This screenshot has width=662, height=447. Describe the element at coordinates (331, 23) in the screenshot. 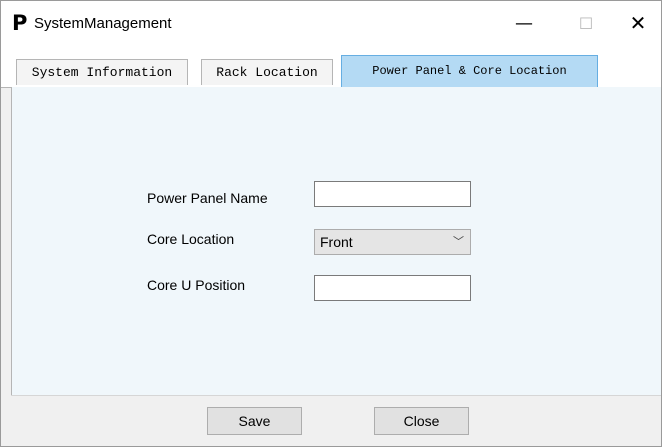

I see `title-bar: P SystemManagement — ☐ ✕` at that location.